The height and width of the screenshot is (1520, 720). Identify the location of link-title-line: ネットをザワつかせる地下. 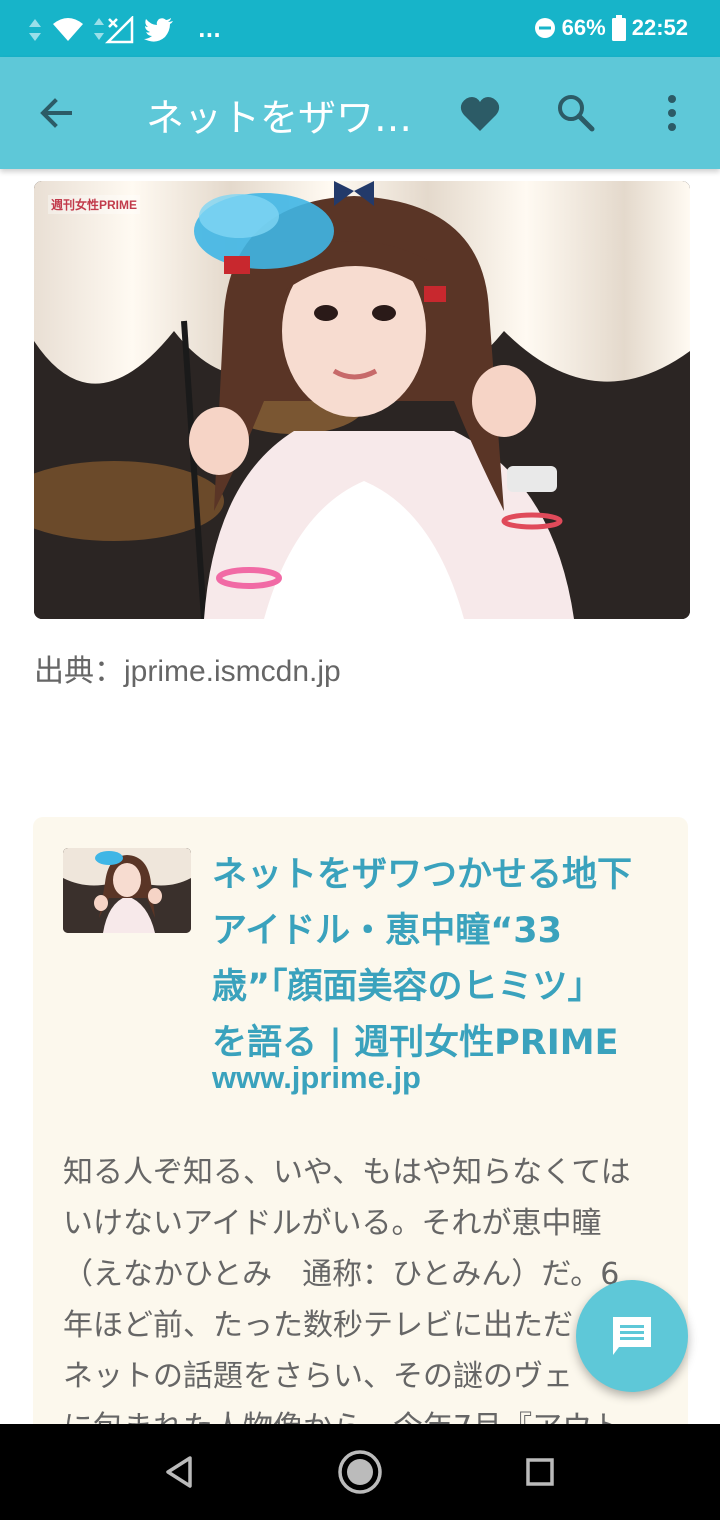
(422, 875).